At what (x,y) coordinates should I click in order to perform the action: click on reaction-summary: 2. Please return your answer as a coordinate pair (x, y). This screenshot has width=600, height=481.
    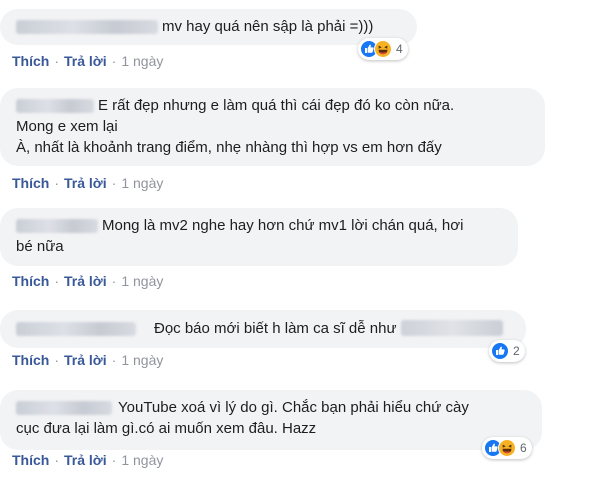
    Looking at the image, I should click on (507, 351).